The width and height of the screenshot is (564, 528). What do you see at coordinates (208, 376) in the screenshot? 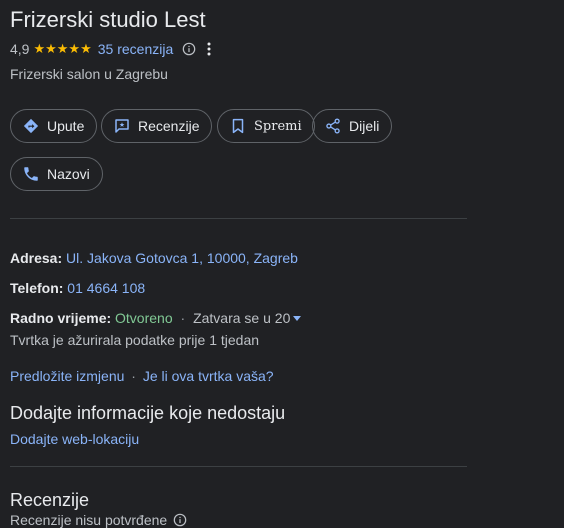
I see `claim-business-link: Je li ova tvrtka vaša?` at bounding box center [208, 376].